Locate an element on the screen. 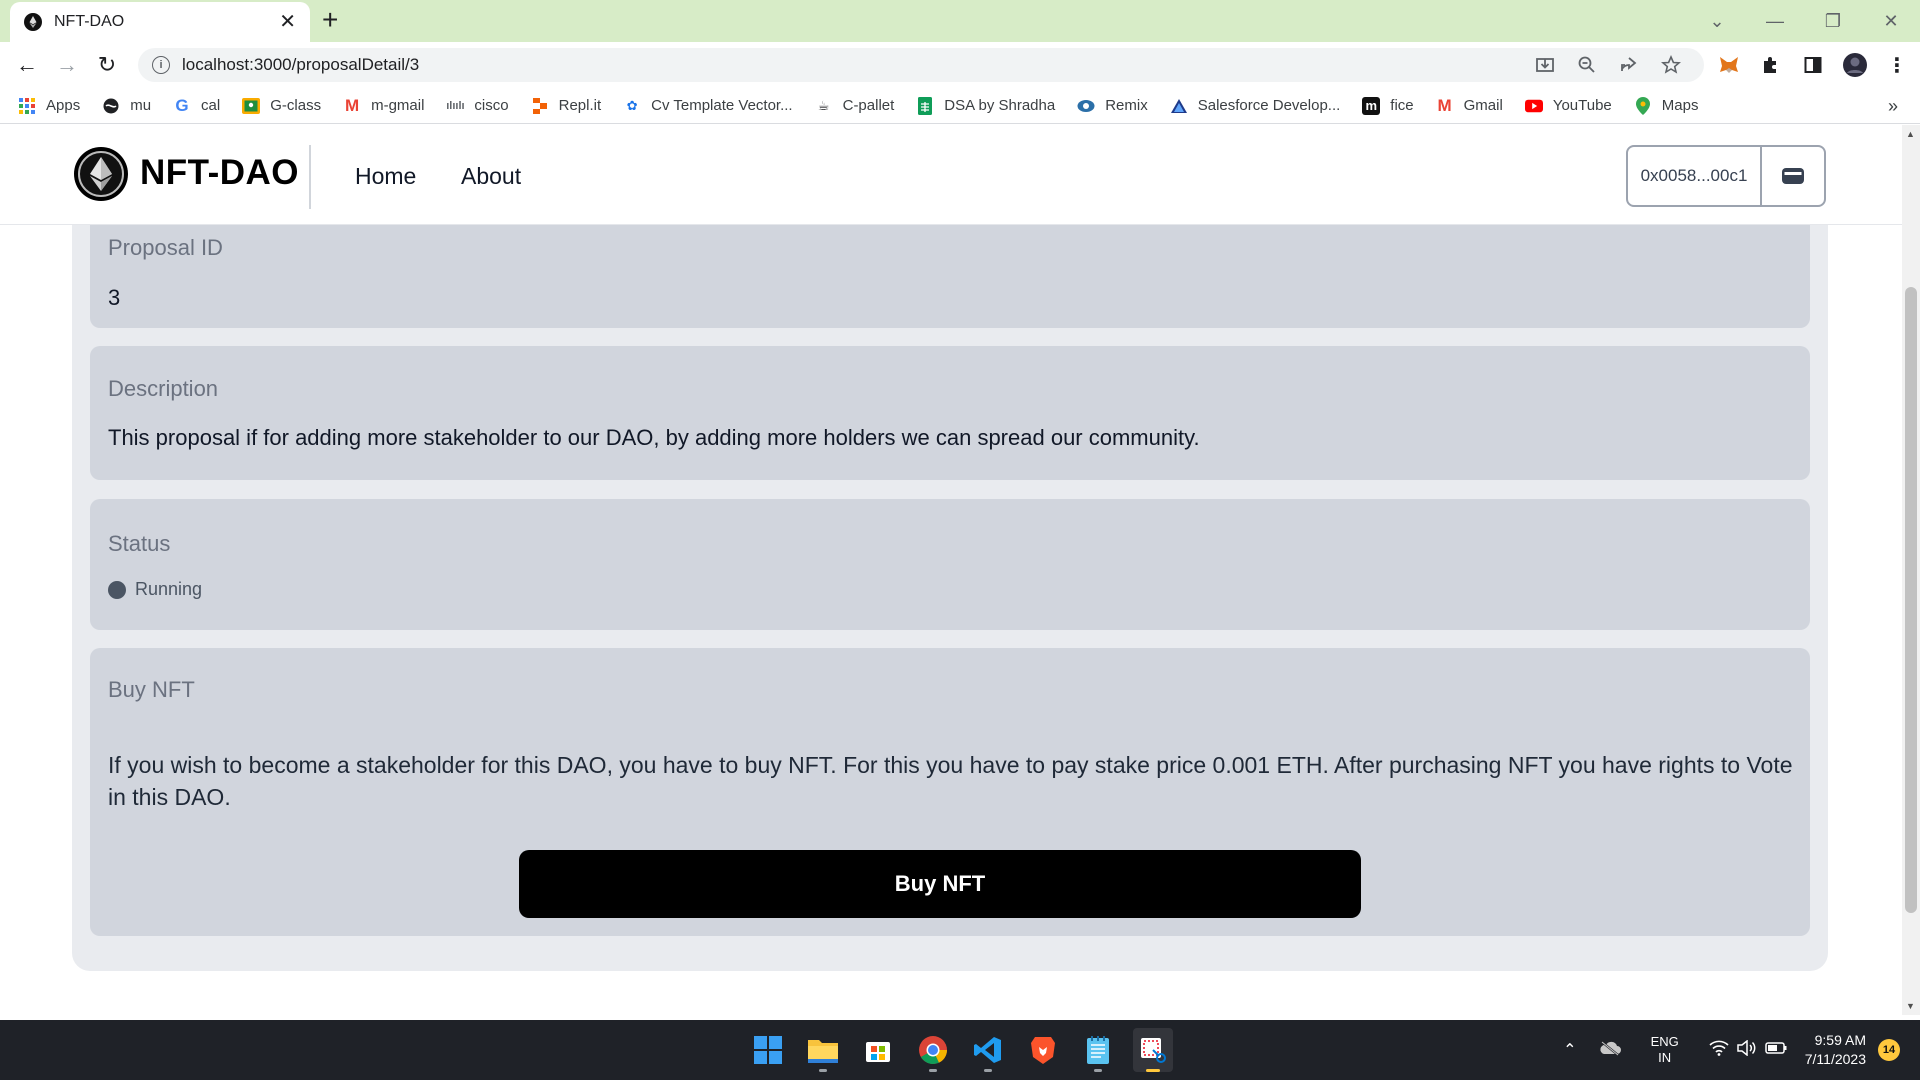  volume-icon is located at coordinates (1747, 1049).